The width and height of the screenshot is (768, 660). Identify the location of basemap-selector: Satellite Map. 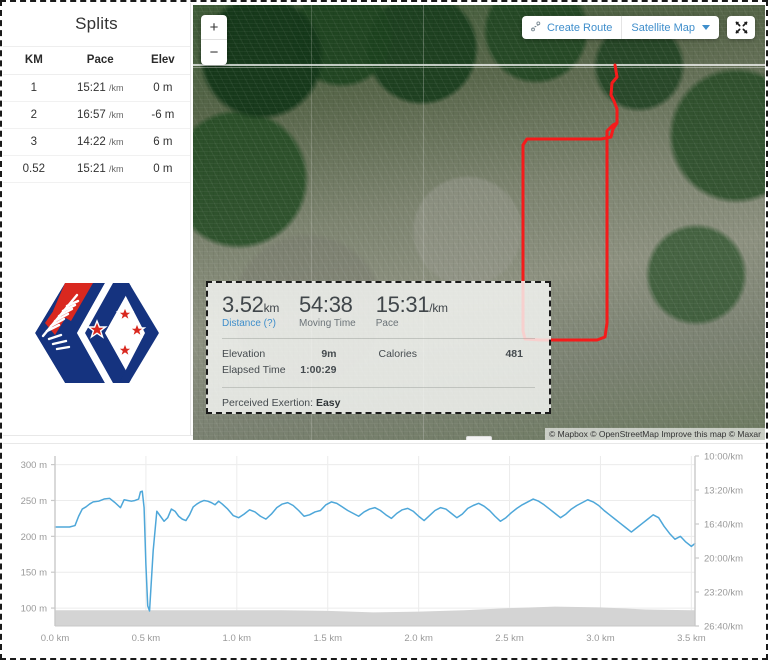
(670, 27).